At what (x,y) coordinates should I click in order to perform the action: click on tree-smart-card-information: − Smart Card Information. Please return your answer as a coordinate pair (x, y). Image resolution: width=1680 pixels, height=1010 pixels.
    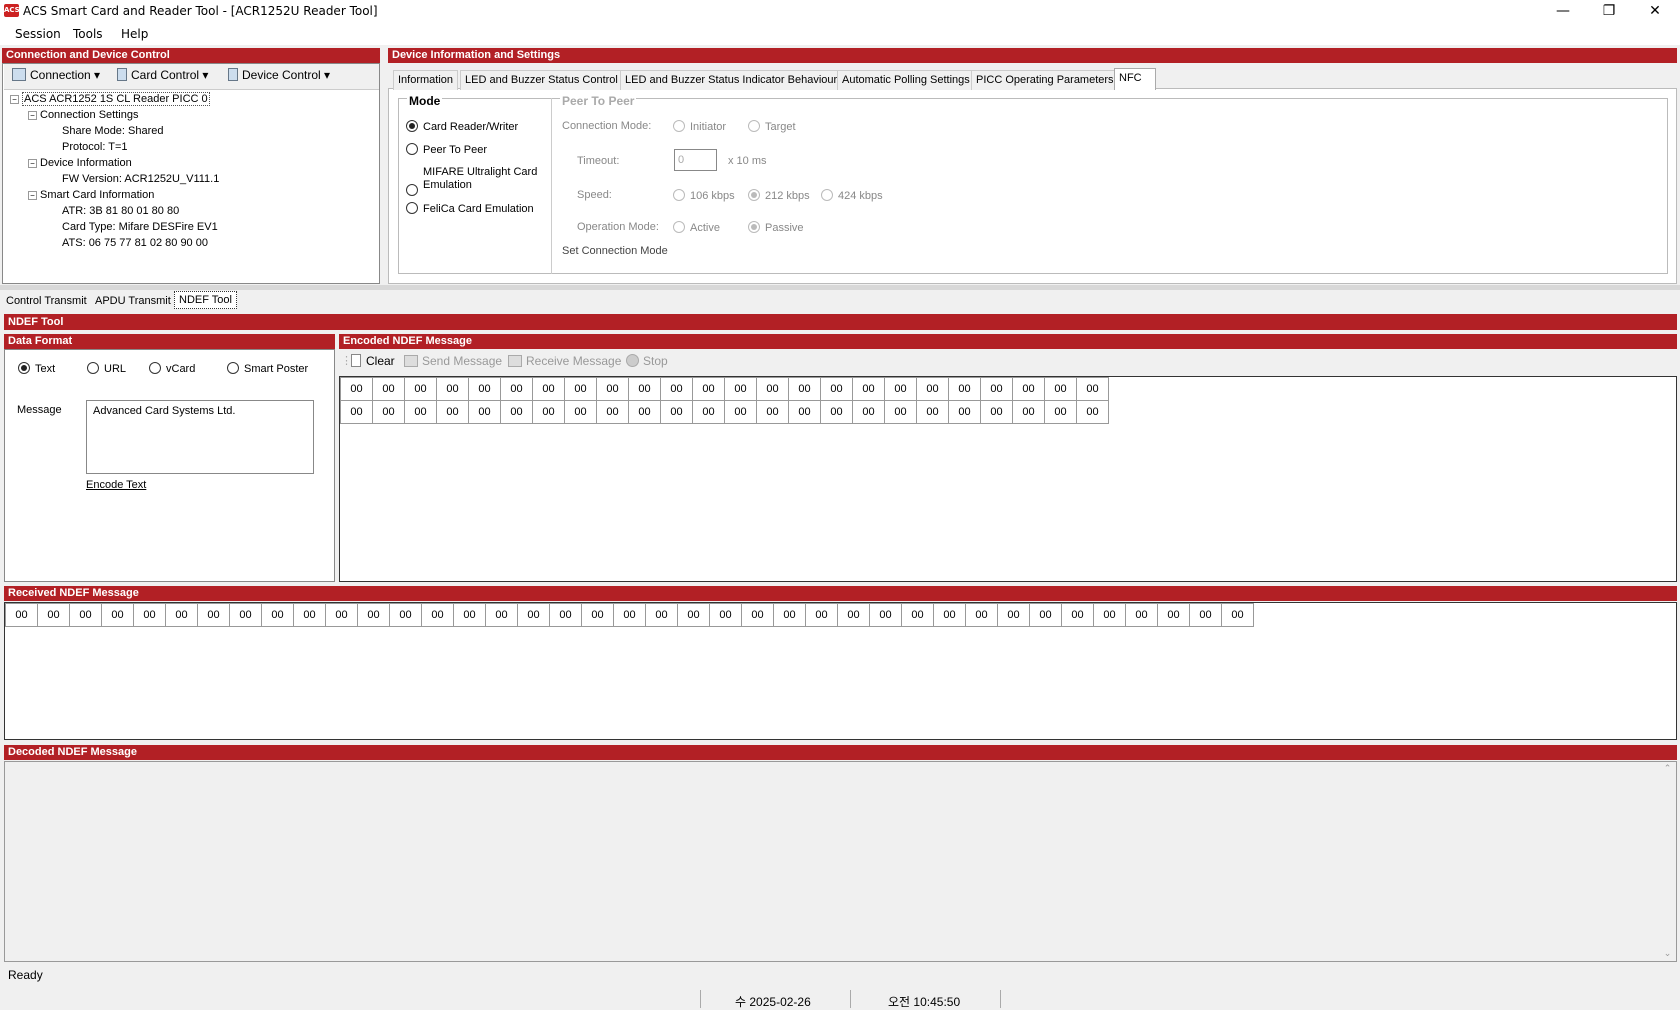
    Looking at the image, I should click on (91, 195).